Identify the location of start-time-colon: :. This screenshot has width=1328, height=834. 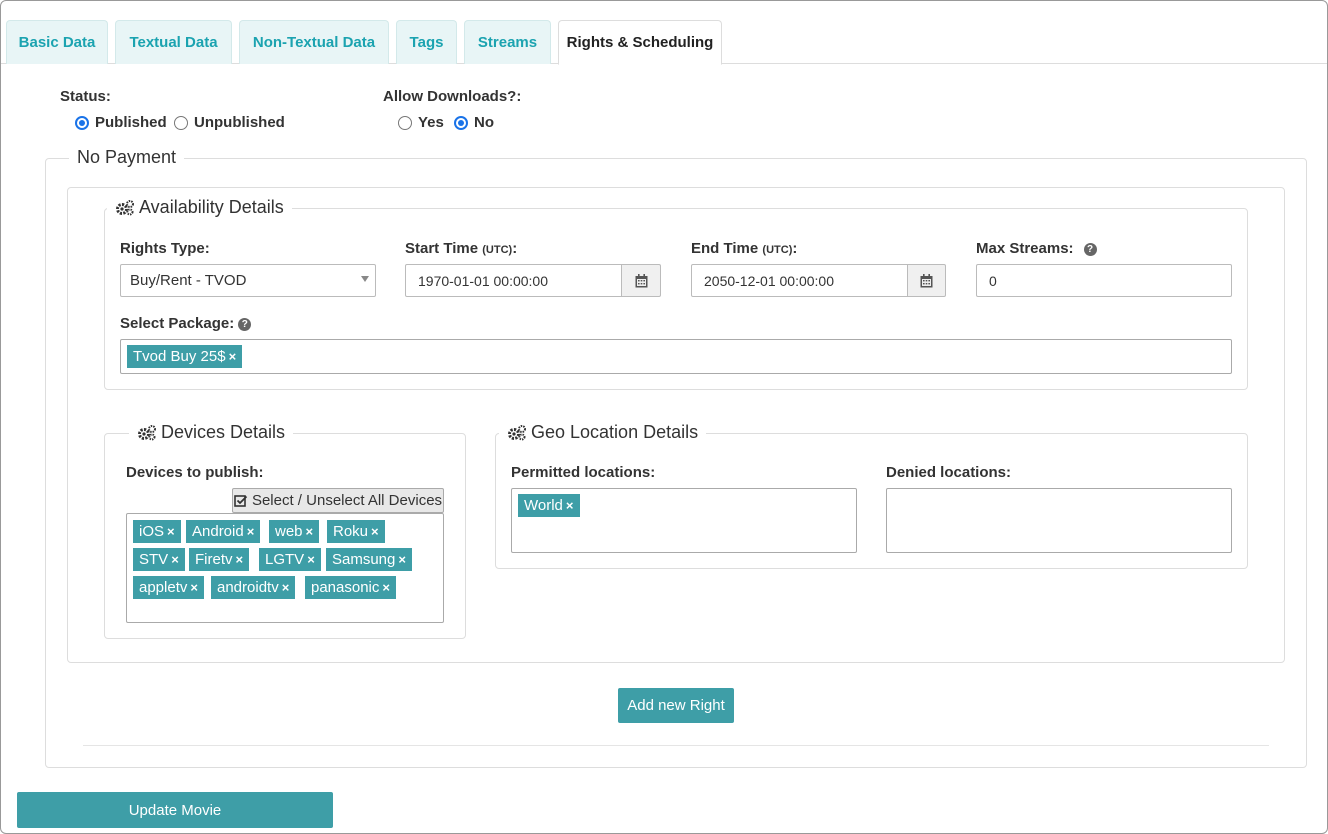
(515, 248).